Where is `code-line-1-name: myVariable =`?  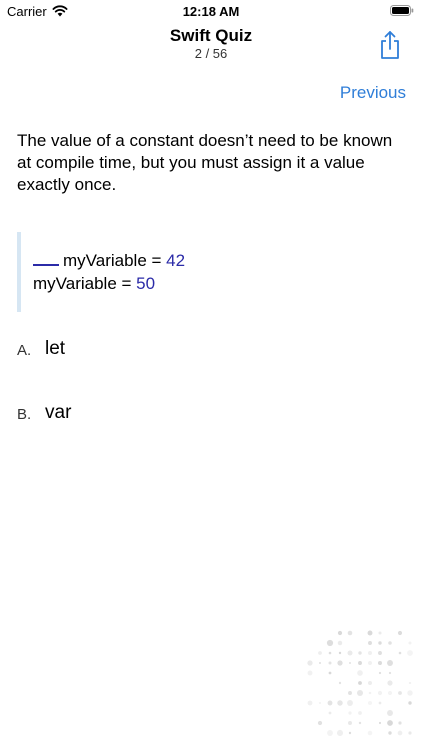 code-line-1-name: myVariable = is located at coordinates (115, 260).